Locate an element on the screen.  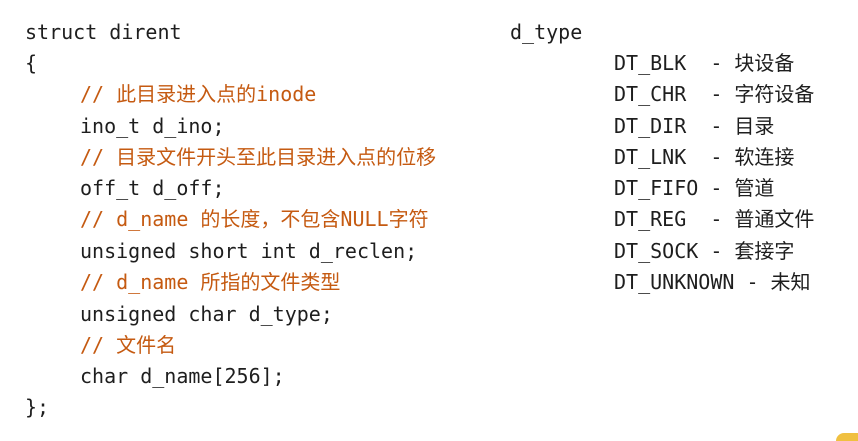
corner-accent-shape is located at coordinates (847, 437).